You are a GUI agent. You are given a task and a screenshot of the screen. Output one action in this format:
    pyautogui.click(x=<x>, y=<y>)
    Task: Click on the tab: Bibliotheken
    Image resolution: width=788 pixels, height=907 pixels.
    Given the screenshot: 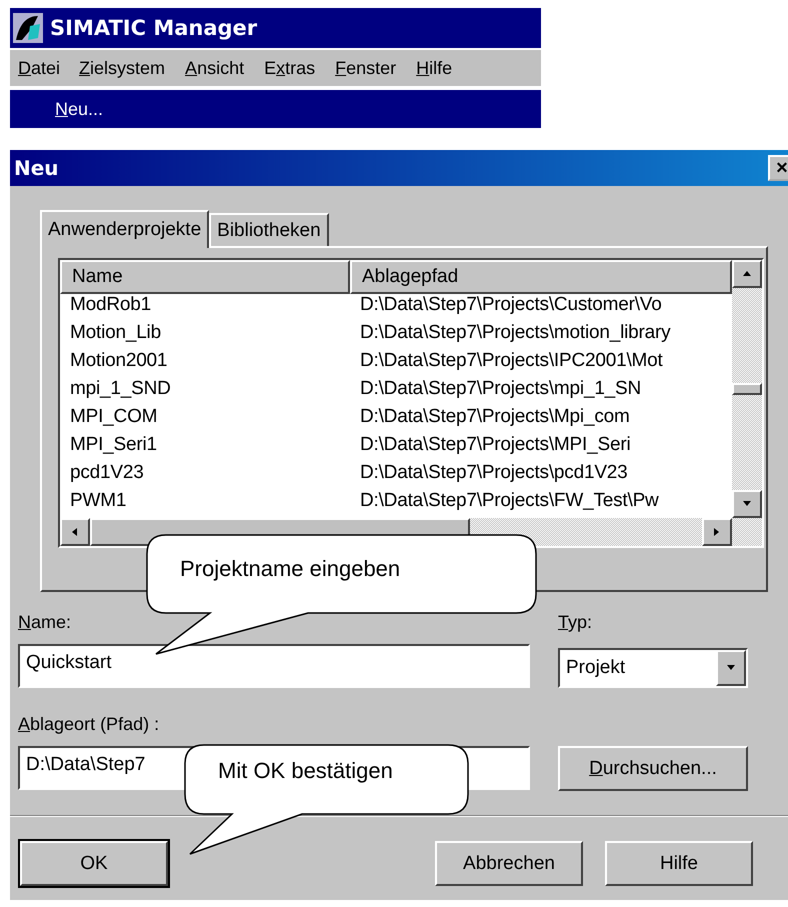 What is the action you would take?
    pyautogui.click(x=269, y=229)
    